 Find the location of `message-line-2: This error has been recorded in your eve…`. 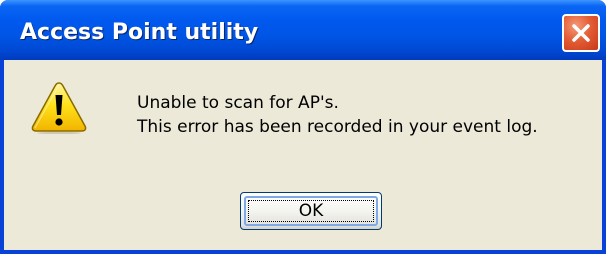

message-line-2: This error has been recorded in your eve… is located at coordinates (337, 127).